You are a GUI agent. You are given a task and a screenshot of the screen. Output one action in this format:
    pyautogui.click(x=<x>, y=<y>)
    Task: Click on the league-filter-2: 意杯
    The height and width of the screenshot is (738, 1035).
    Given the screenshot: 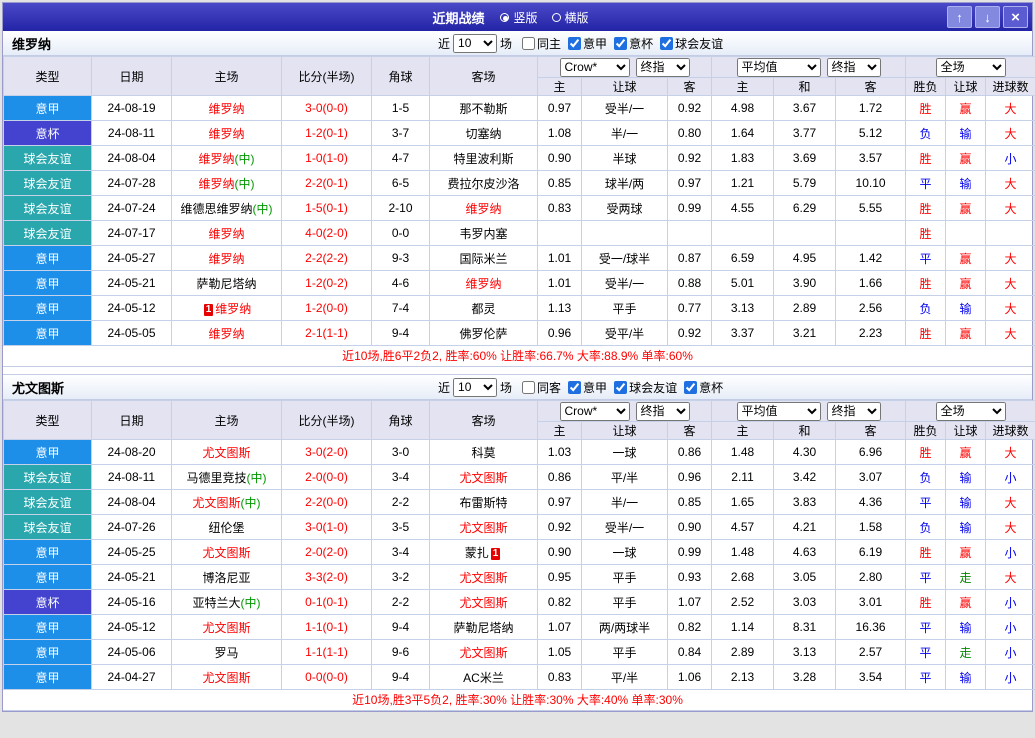 What is the action you would take?
    pyautogui.click(x=630, y=43)
    